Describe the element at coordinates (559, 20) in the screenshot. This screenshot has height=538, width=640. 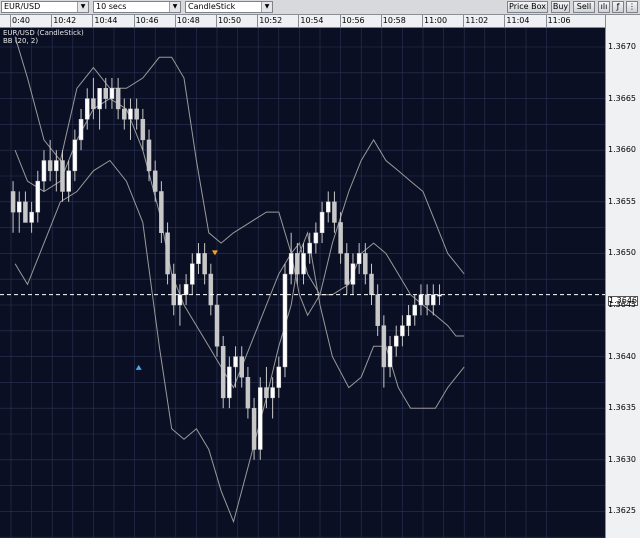
I see `time-tick-label: 11:06` at that location.